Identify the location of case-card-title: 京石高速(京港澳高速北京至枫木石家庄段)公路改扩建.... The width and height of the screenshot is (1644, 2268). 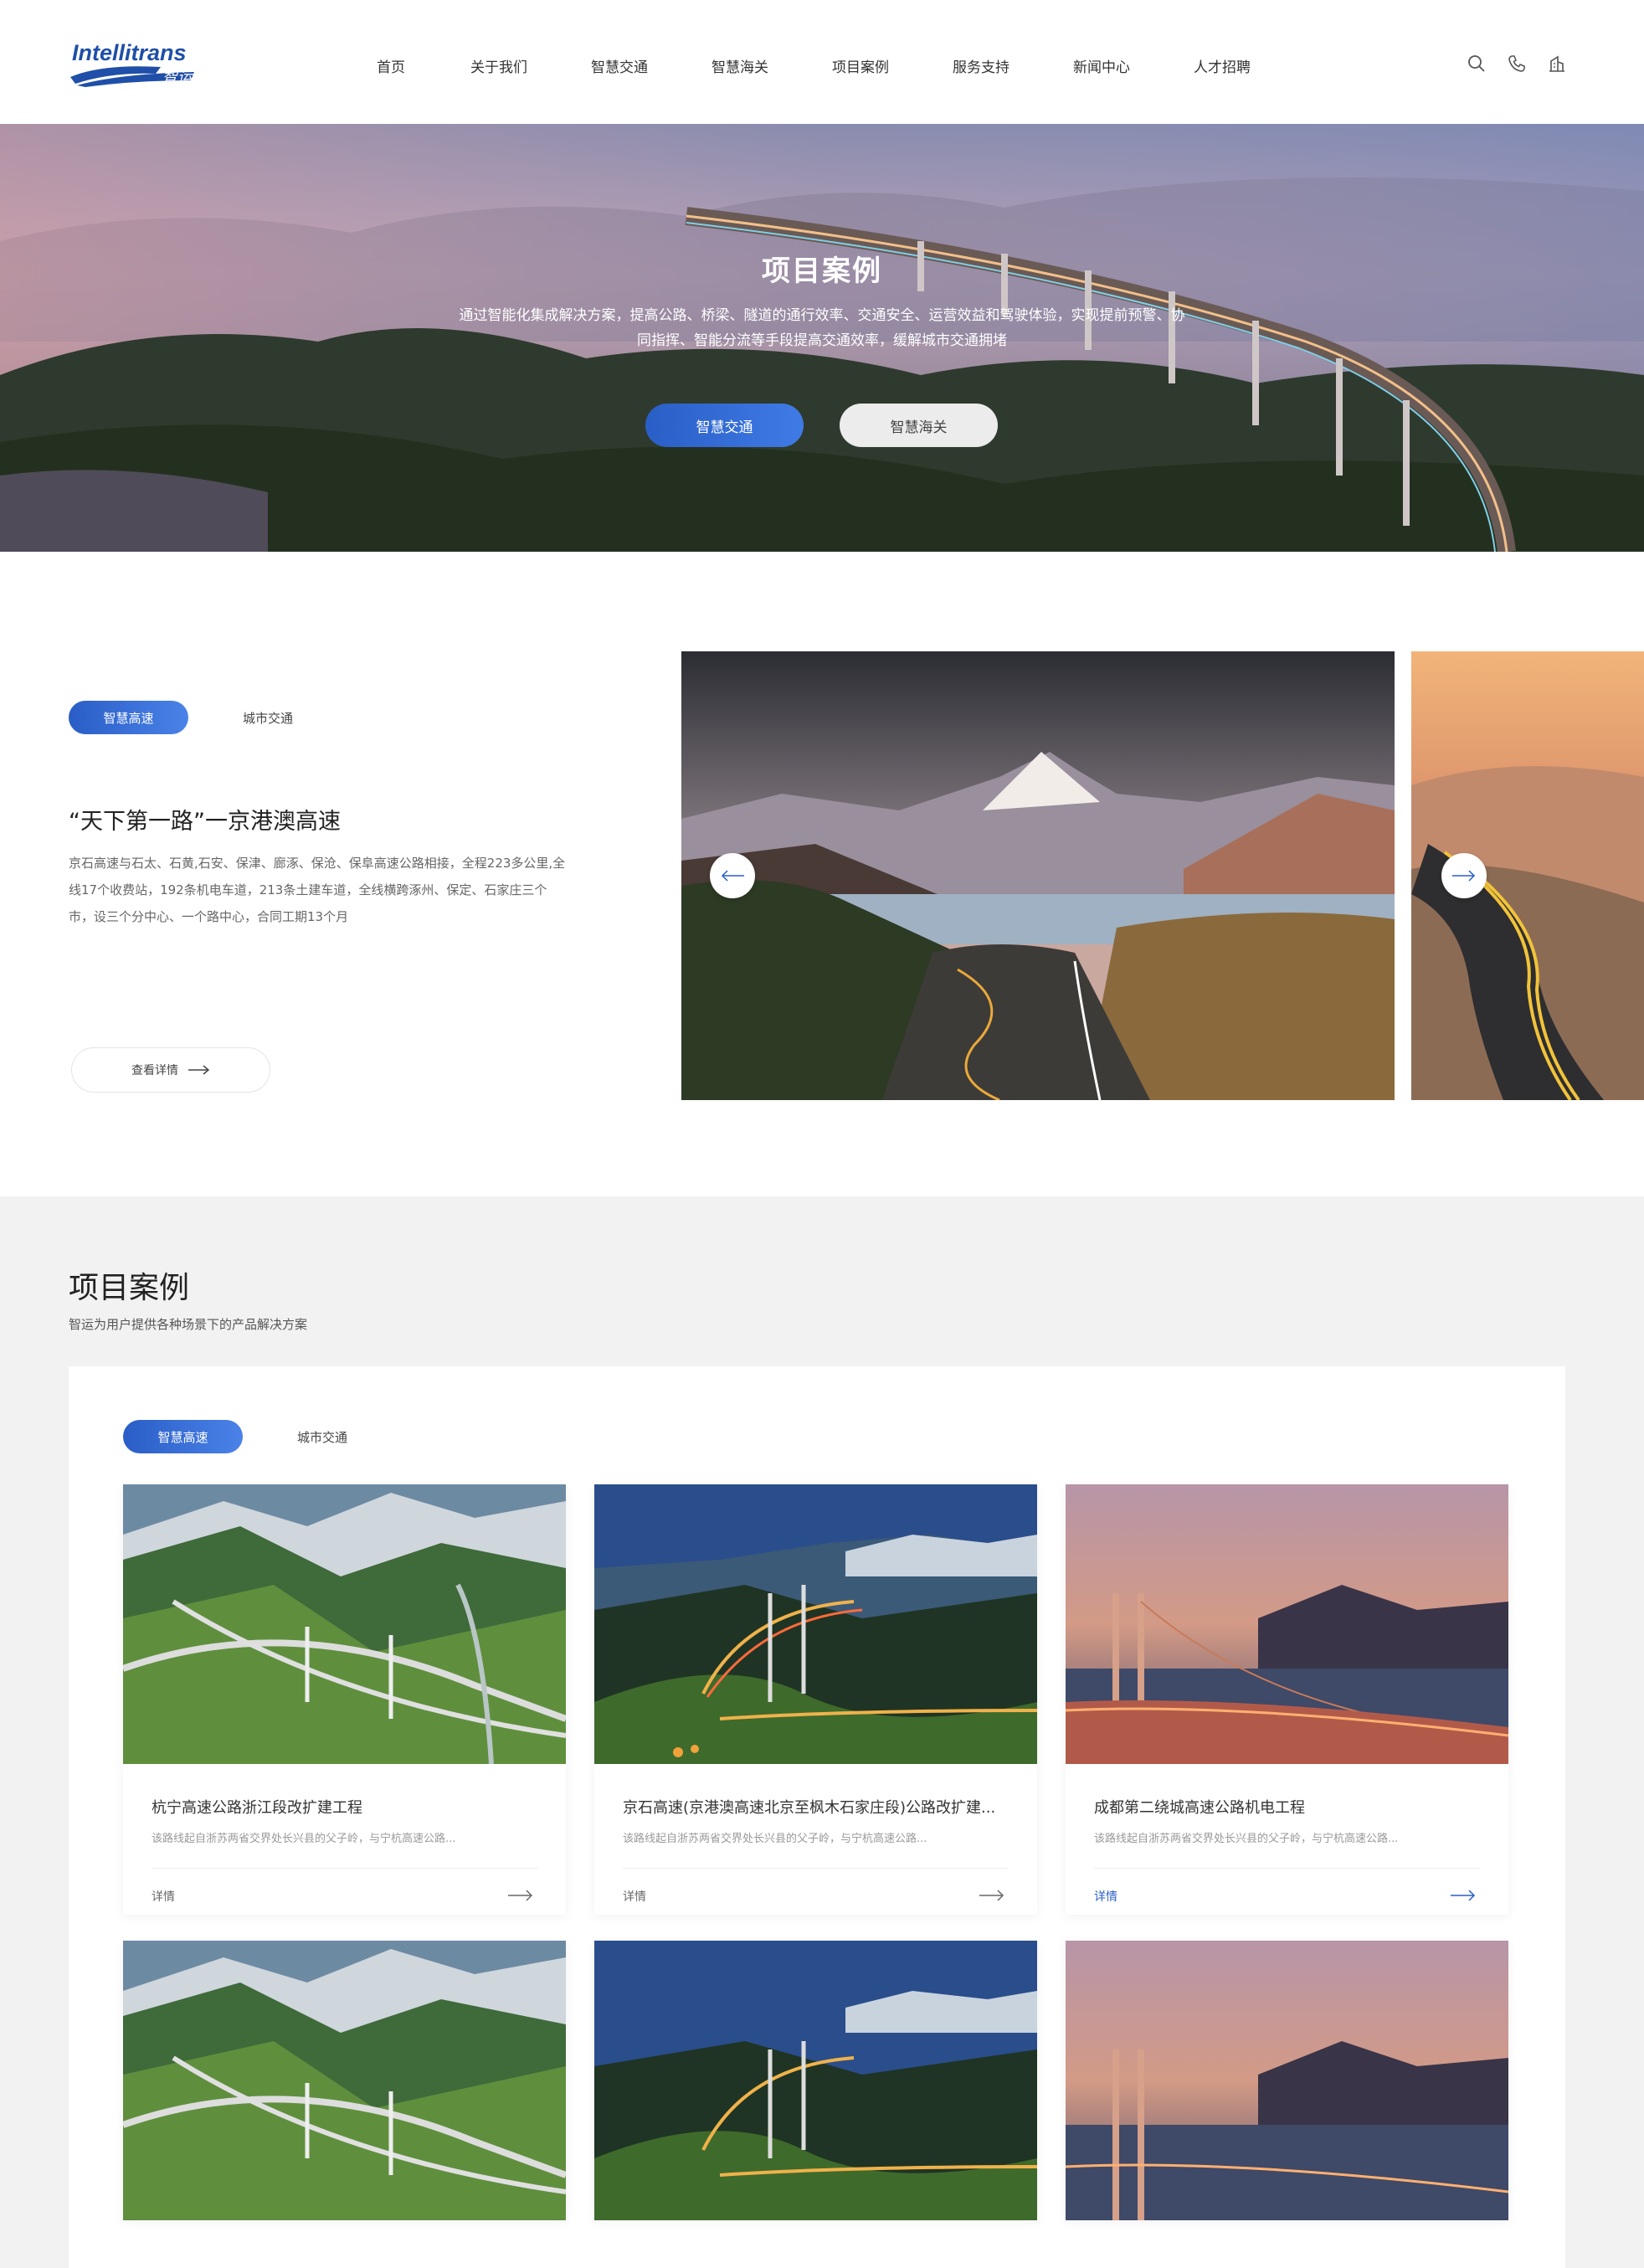
(809, 1808).